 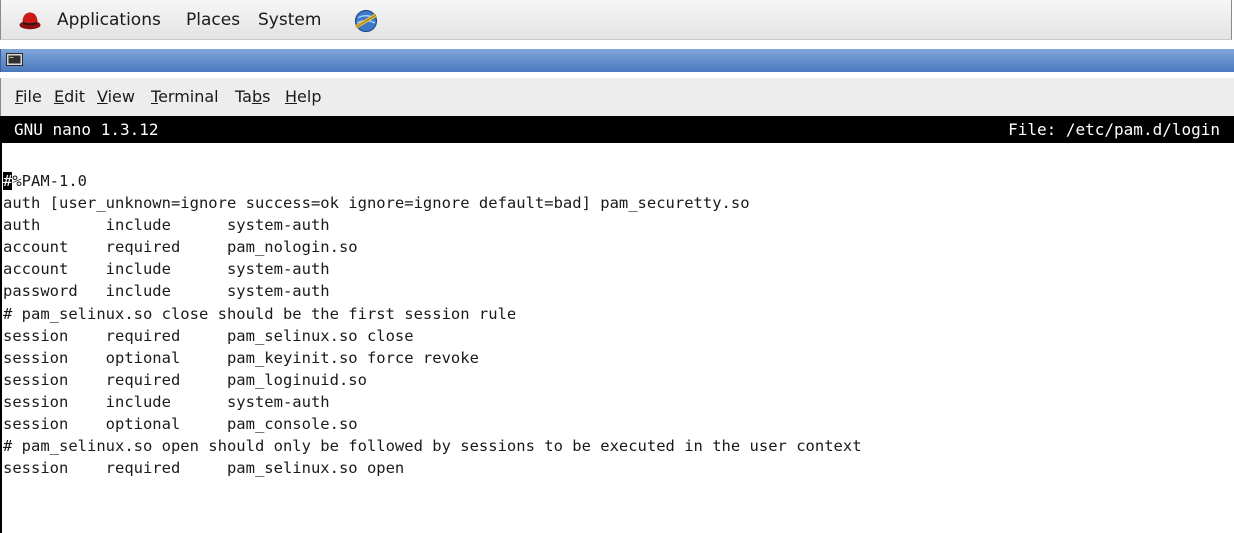 What do you see at coordinates (204, 468) in the screenshot?
I see `editor-line: session required pam_selinux.so open` at bounding box center [204, 468].